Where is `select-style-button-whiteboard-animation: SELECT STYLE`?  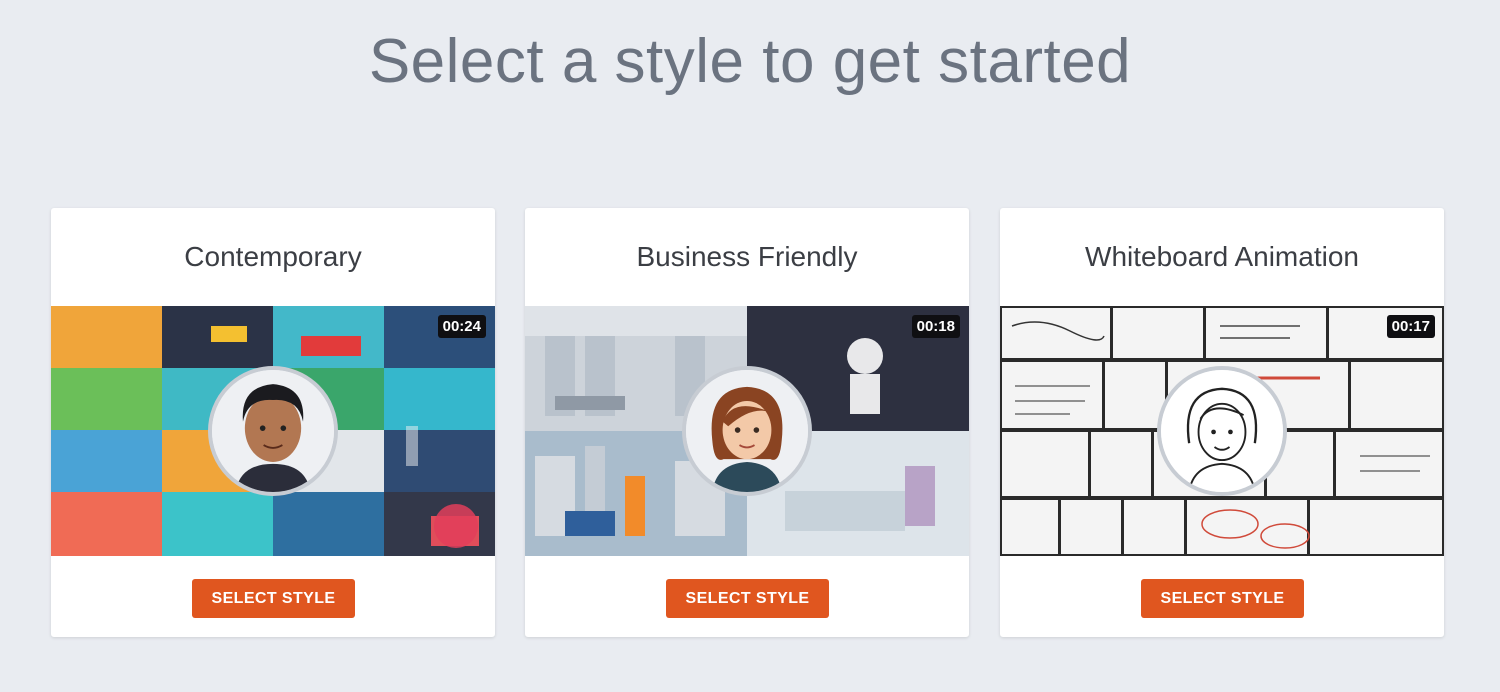
select-style-button-whiteboard-animation: SELECT STYLE is located at coordinates (1222, 598).